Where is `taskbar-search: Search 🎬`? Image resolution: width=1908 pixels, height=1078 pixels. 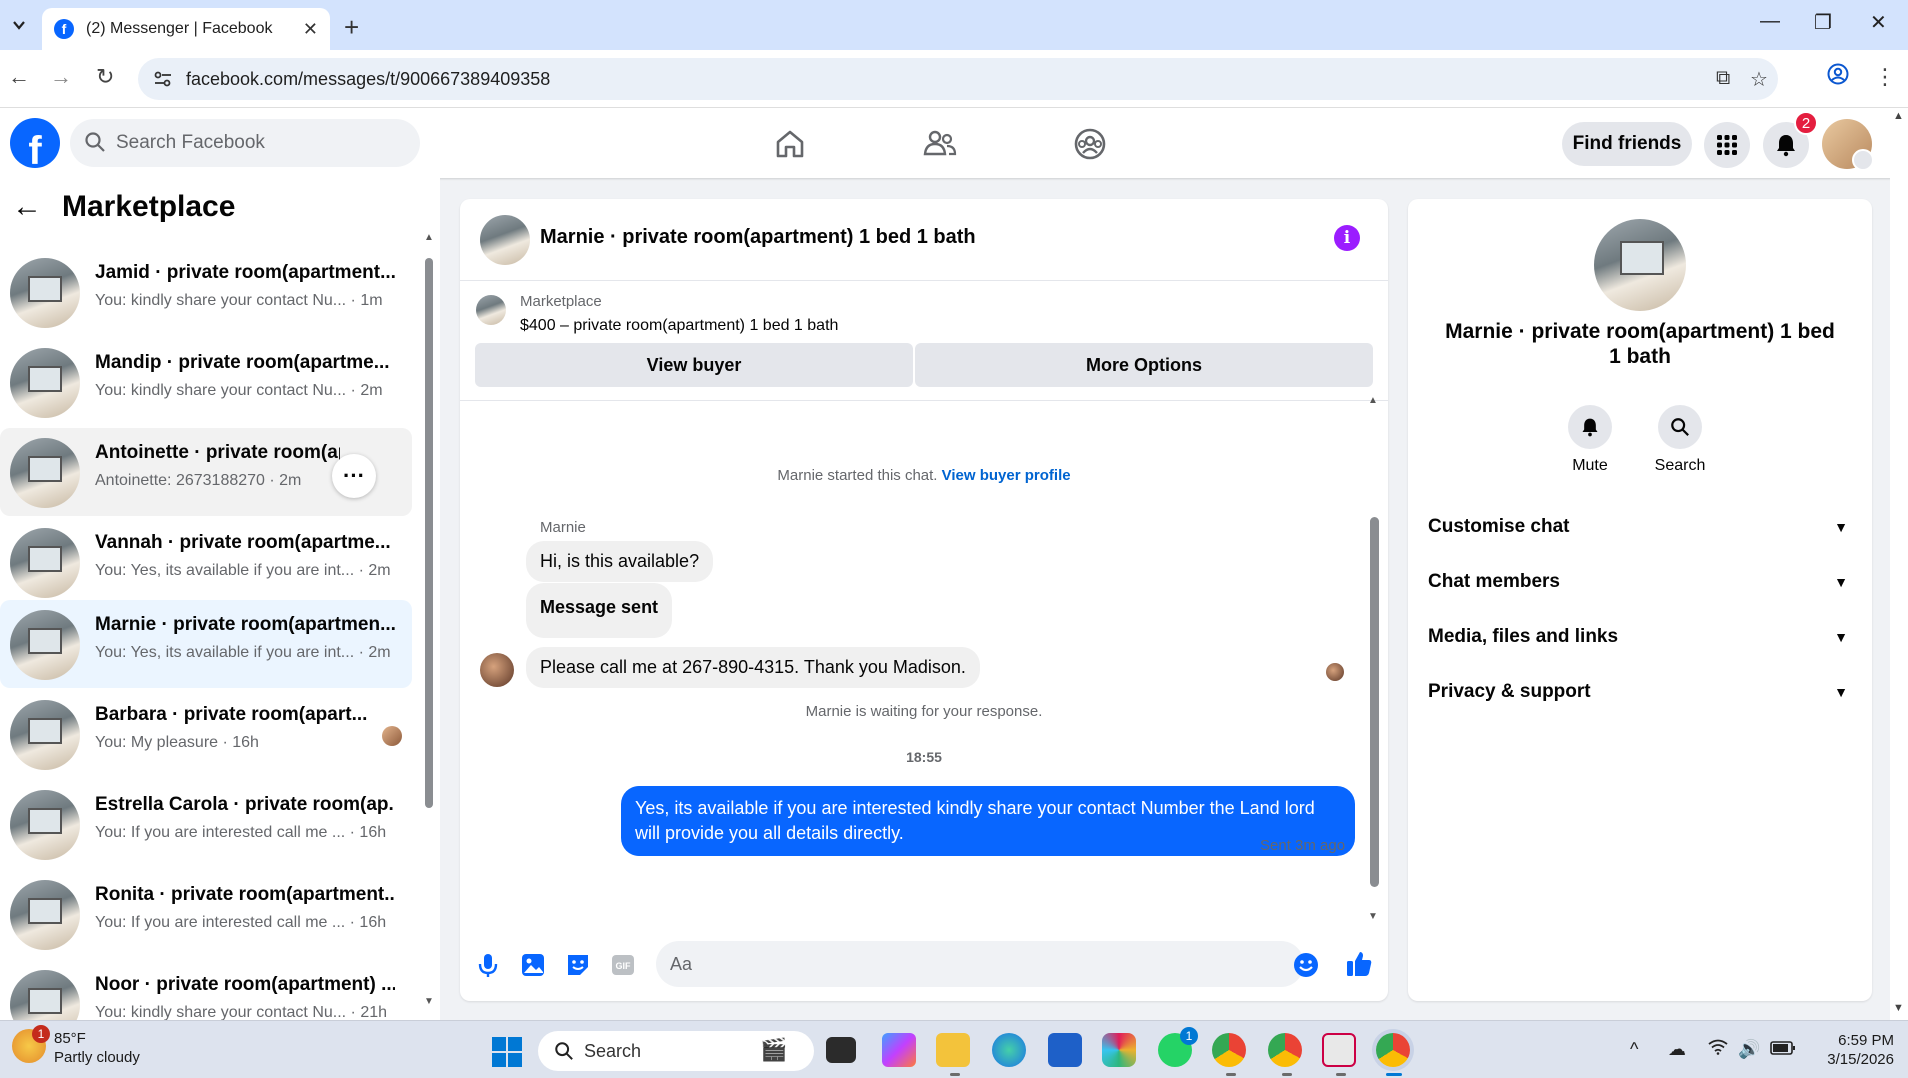 taskbar-search: Search 🎬 is located at coordinates (676, 1051).